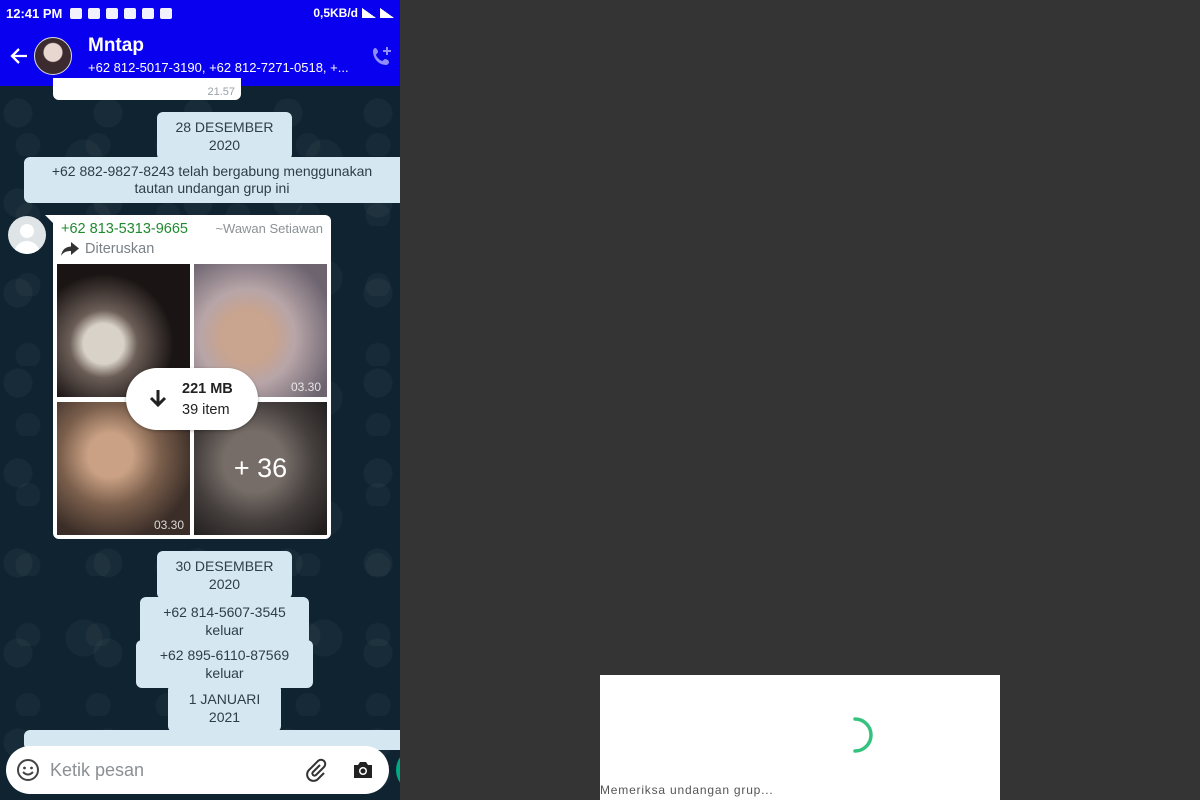 This screenshot has width=1200, height=800. What do you see at coordinates (221, 92) in the screenshot?
I see `message-time: 21.57` at bounding box center [221, 92].